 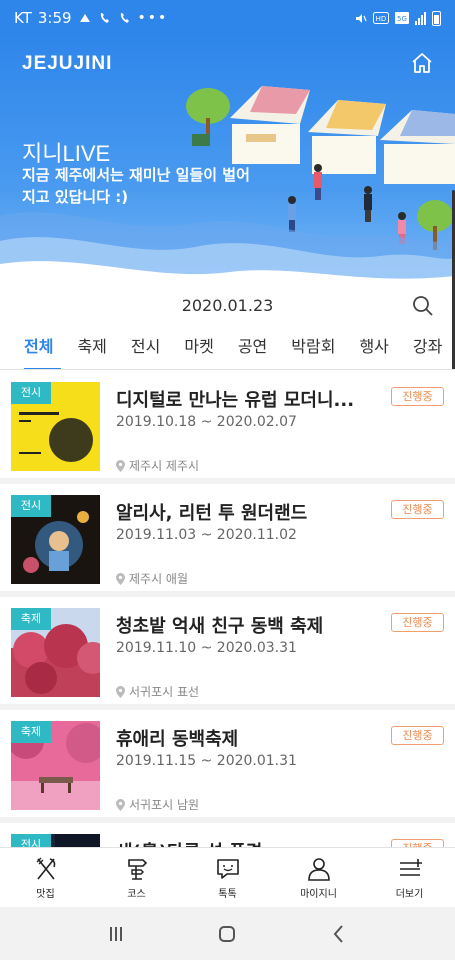 I want to click on nav-course: 코스, so click(x=136, y=877).